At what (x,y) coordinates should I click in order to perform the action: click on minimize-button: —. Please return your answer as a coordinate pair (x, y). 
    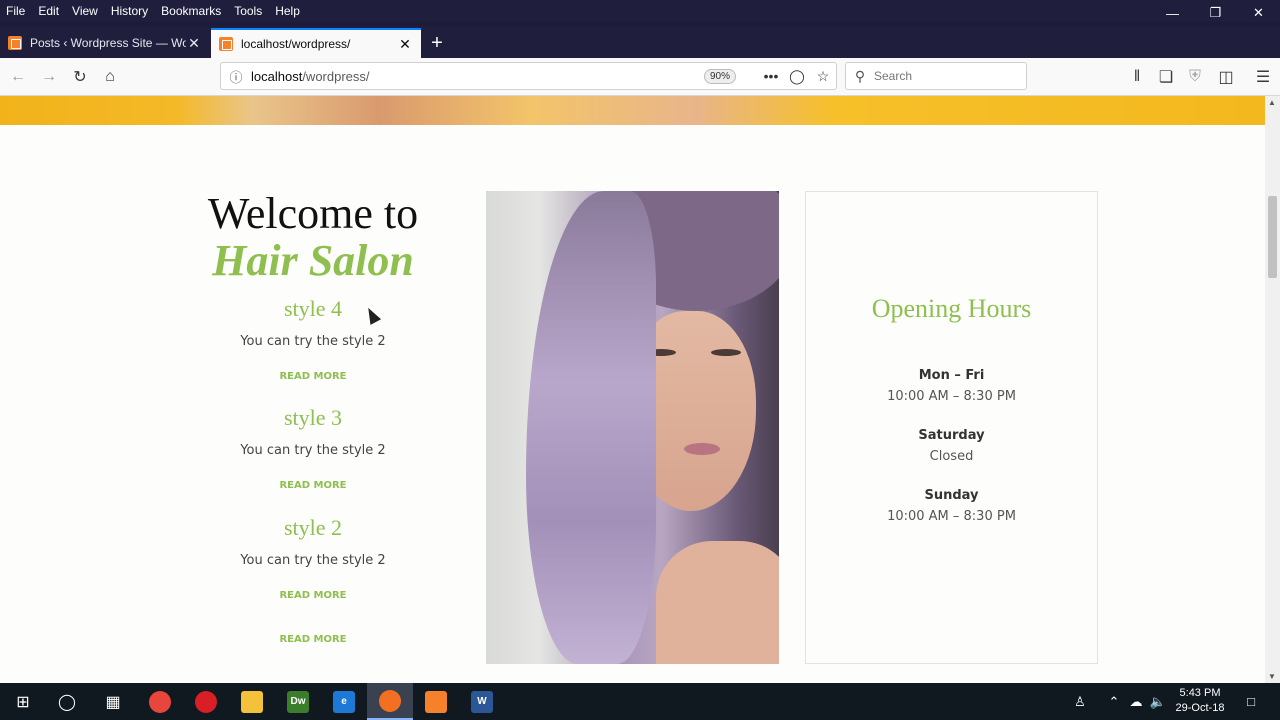
    Looking at the image, I should click on (1172, 13).